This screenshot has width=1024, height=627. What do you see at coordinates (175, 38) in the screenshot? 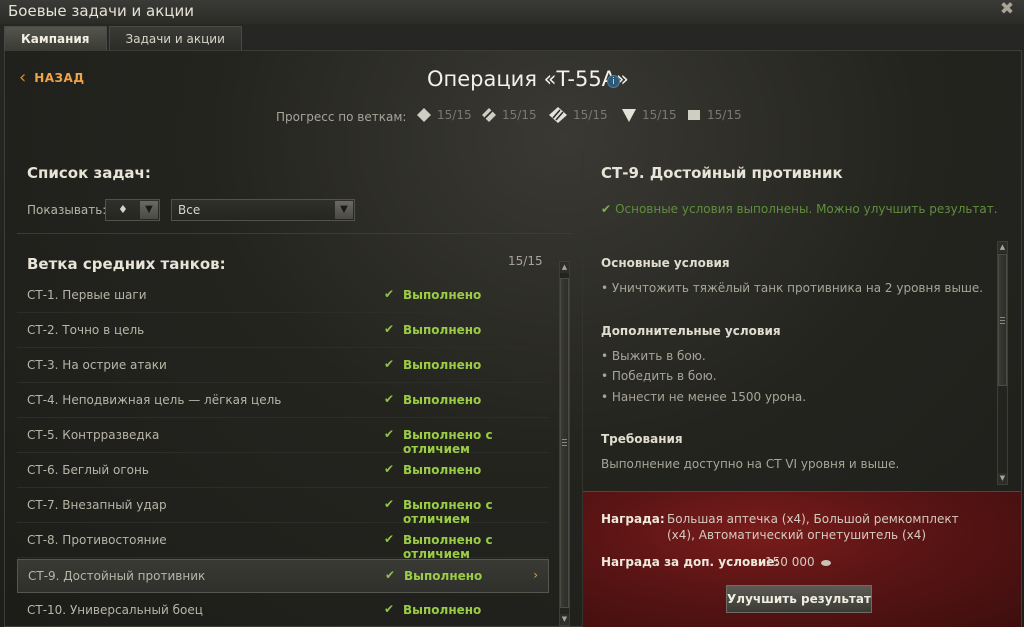
I see `tab-missions: Задачи и акции` at bounding box center [175, 38].